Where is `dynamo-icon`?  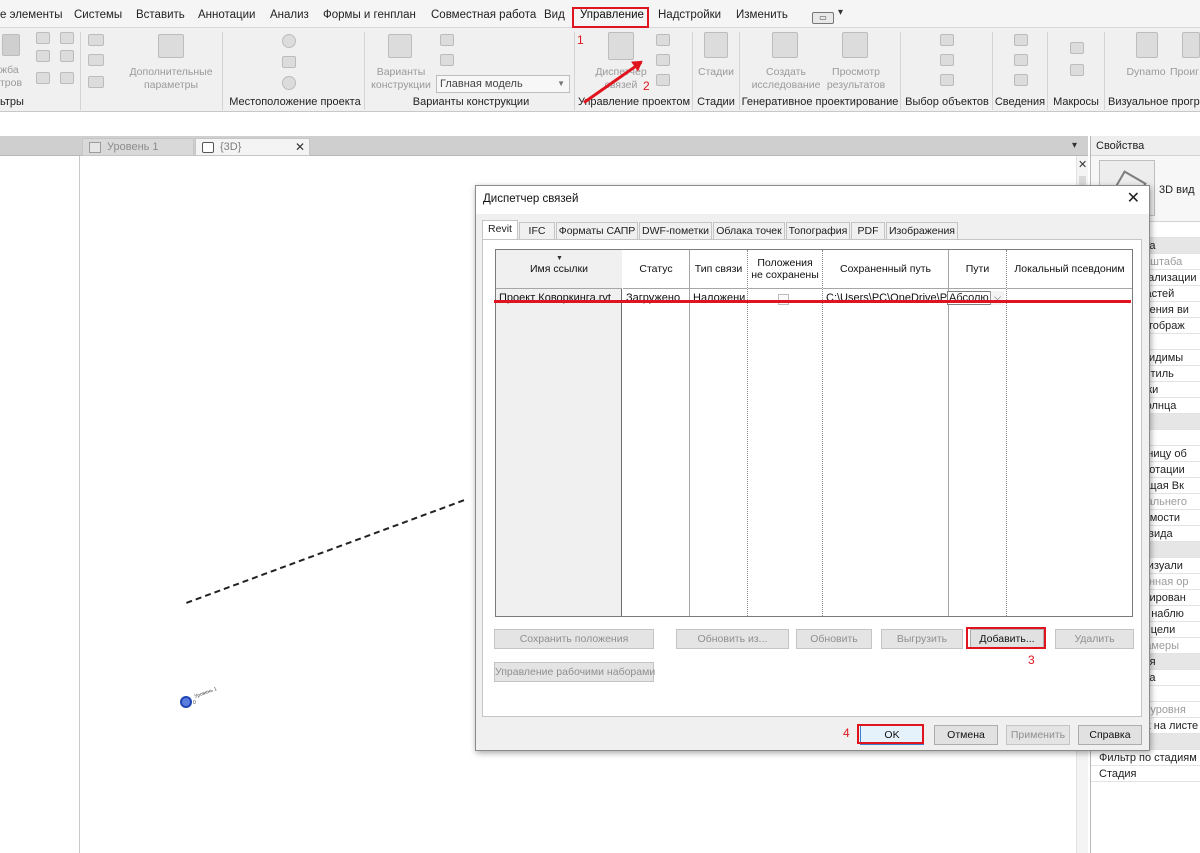
dynamo-icon is located at coordinates (1147, 45).